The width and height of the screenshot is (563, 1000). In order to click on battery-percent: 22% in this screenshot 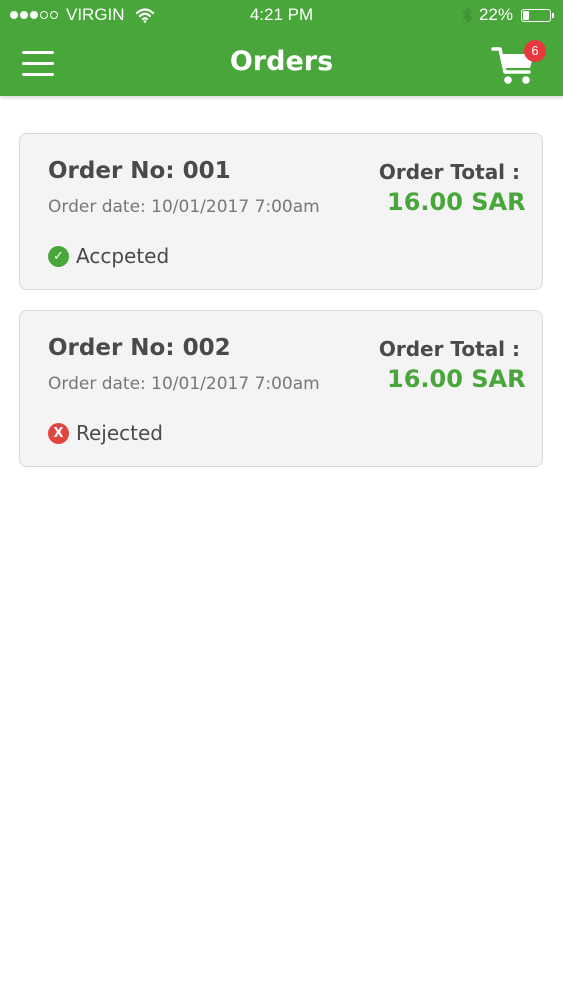, I will do `click(495, 14)`.